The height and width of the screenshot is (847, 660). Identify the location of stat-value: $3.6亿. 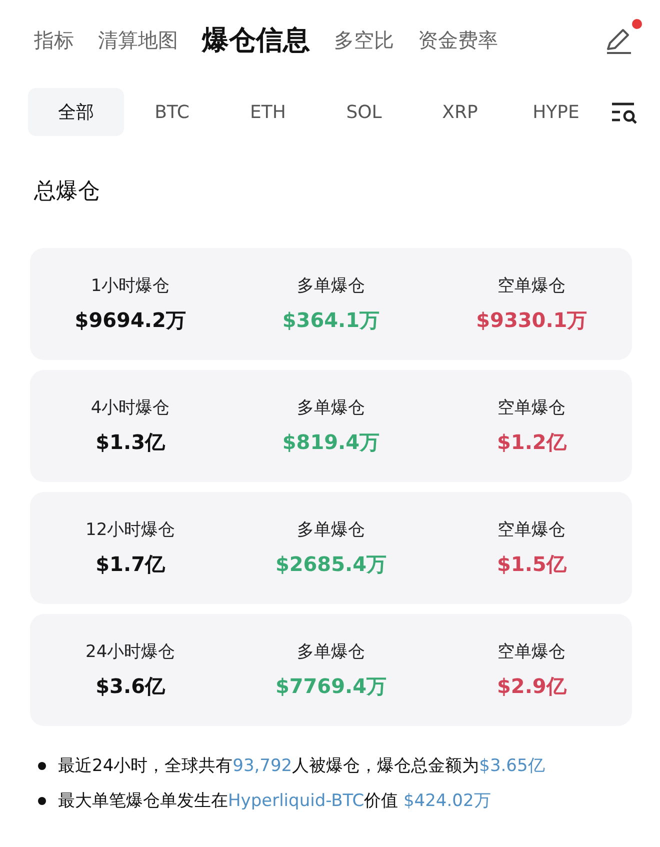
(130, 686).